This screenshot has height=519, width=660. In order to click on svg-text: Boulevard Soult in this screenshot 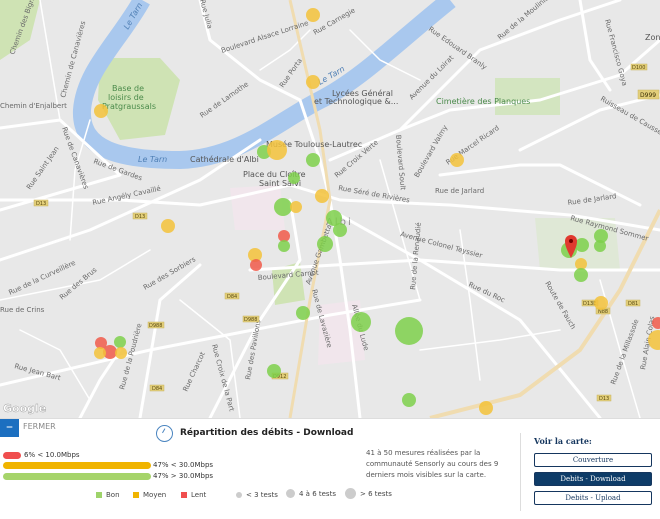, I will do `click(400, 162)`.